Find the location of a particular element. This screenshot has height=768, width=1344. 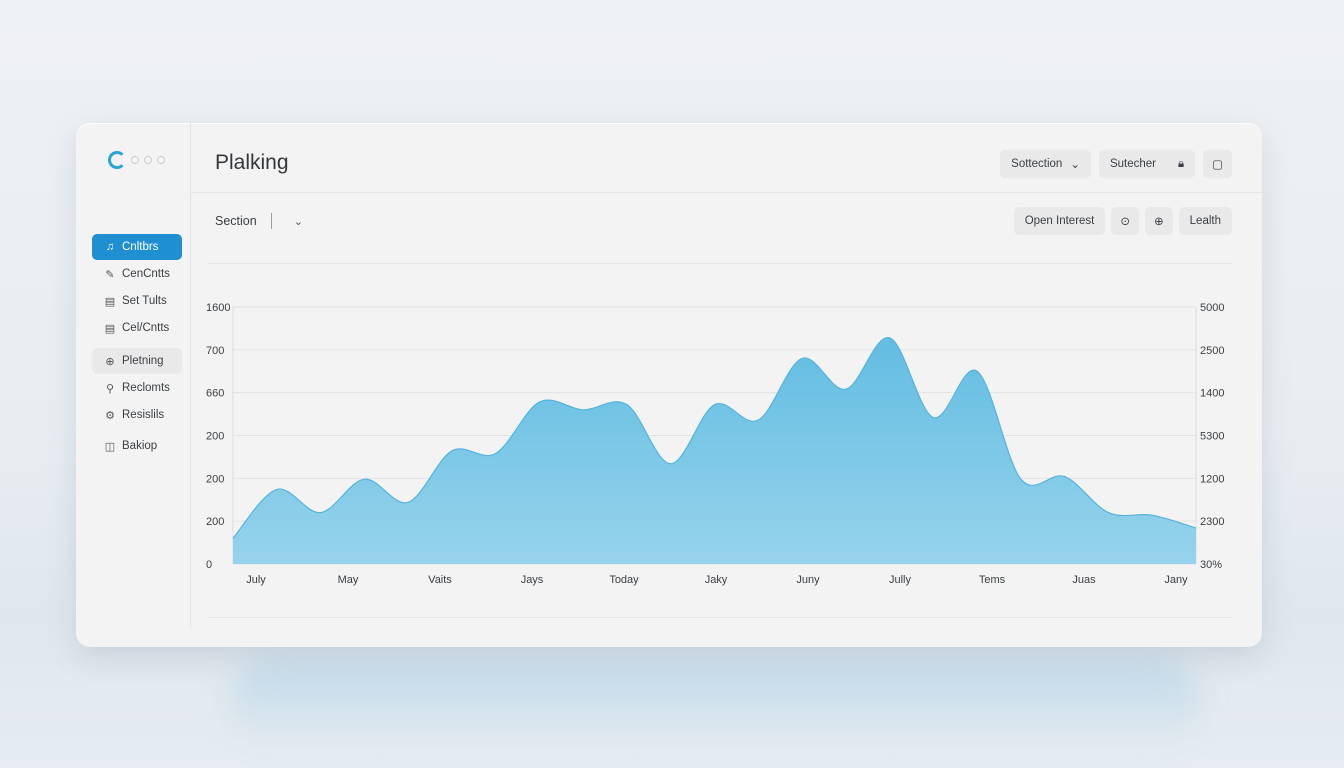

y-left-tick-label: 0 is located at coordinates (209, 565).